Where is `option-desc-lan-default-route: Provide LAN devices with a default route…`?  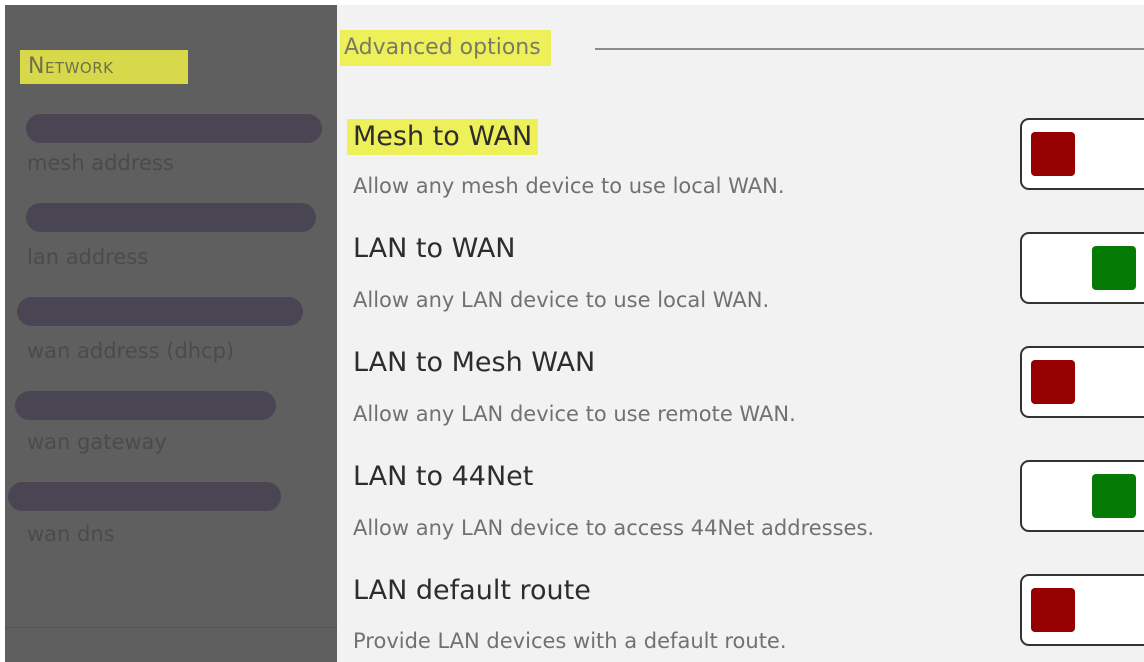
option-desc-lan-default-route: Provide LAN devices with a default route… is located at coordinates (570, 641).